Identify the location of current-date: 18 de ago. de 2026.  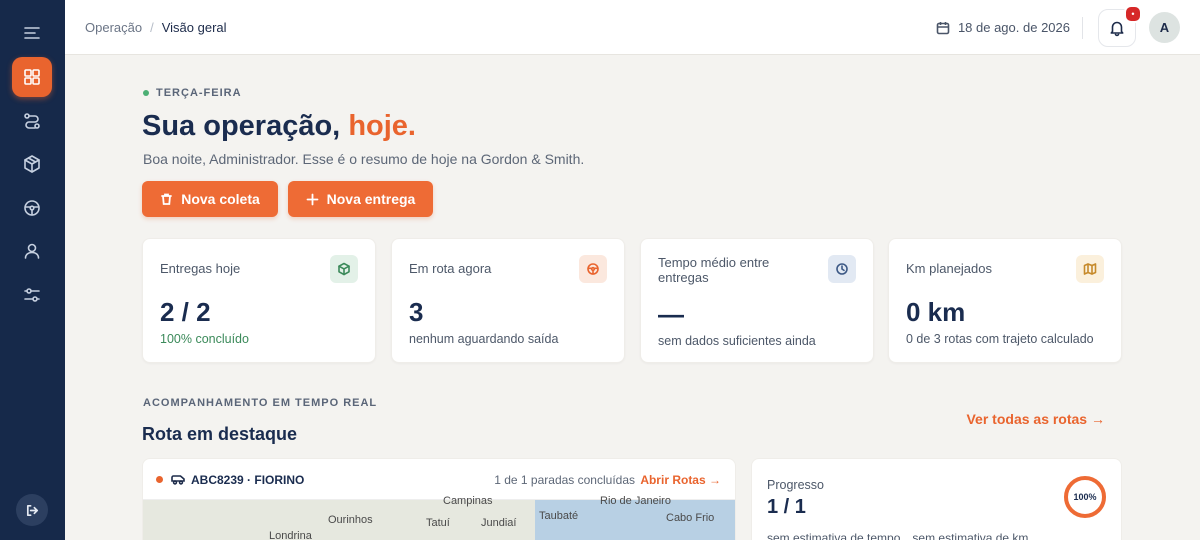
(1003, 27).